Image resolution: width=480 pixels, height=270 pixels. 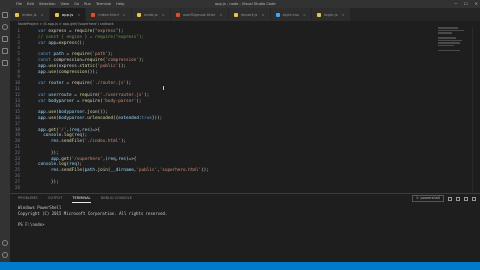 What do you see at coordinates (65, 4) in the screenshot?
I see `menu-item-view: View` at bounding box center [65, 4].